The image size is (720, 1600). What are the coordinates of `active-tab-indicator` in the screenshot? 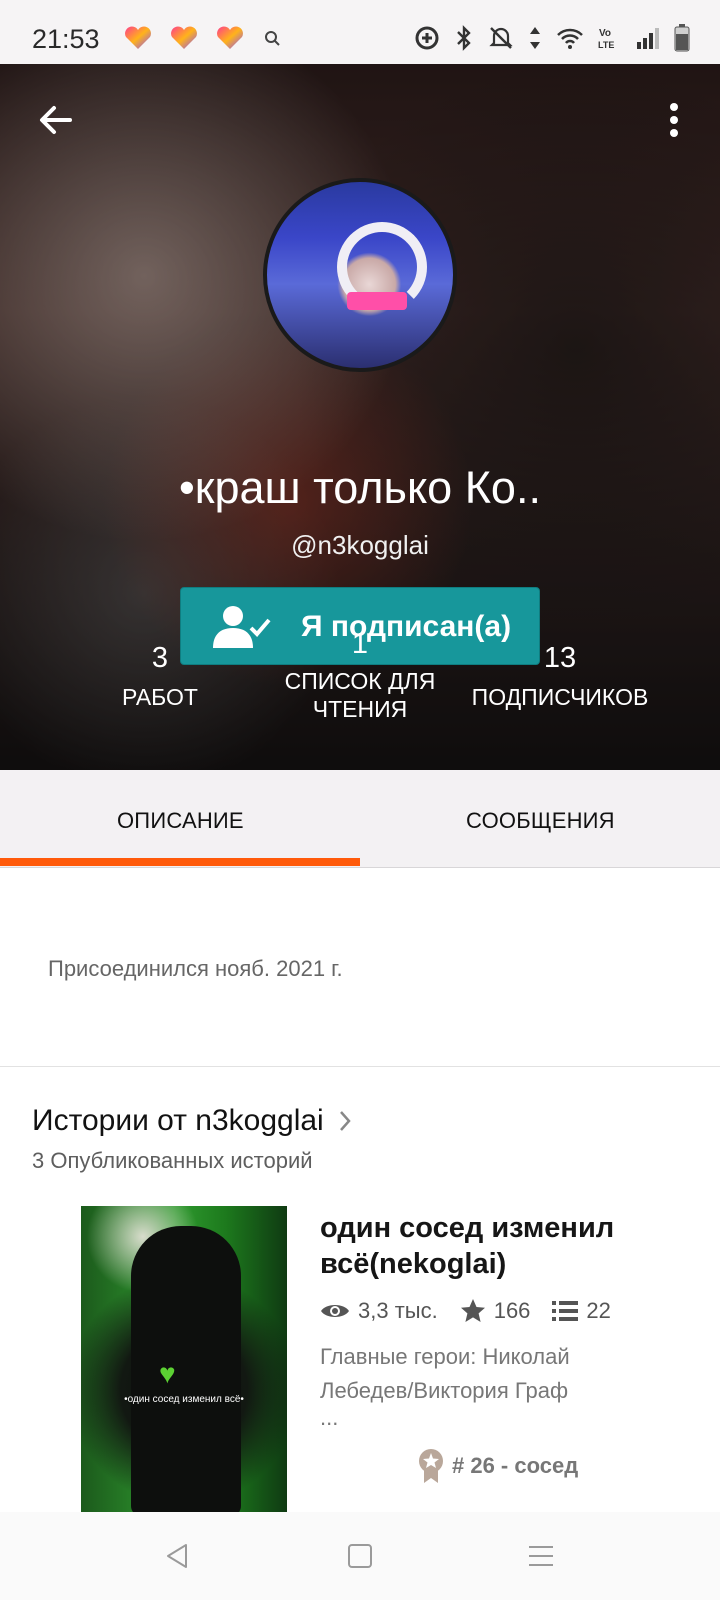 It's located at (180, 862).